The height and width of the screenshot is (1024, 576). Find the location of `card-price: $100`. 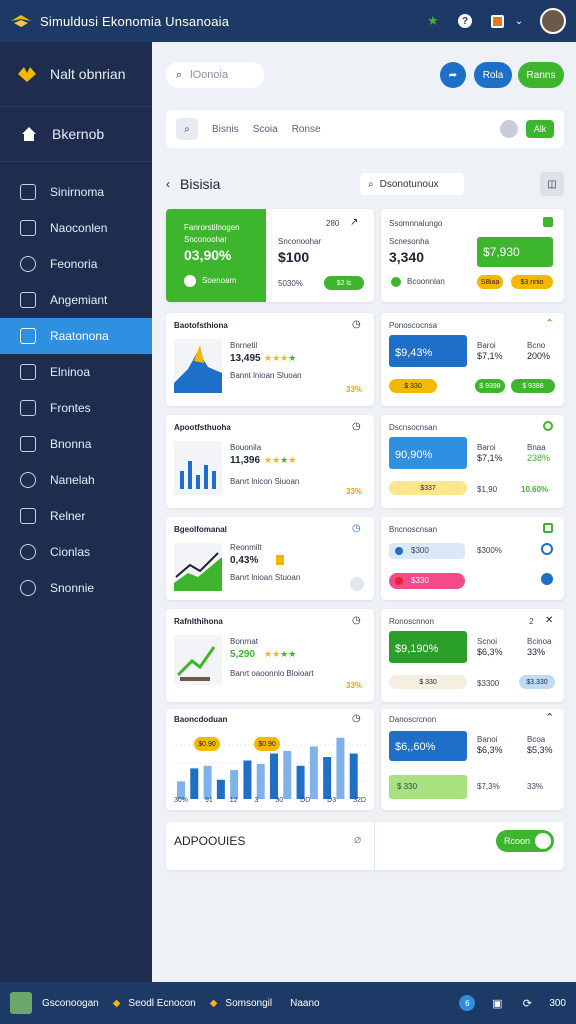

card-price: $100 is located at coordinates (294, 257).